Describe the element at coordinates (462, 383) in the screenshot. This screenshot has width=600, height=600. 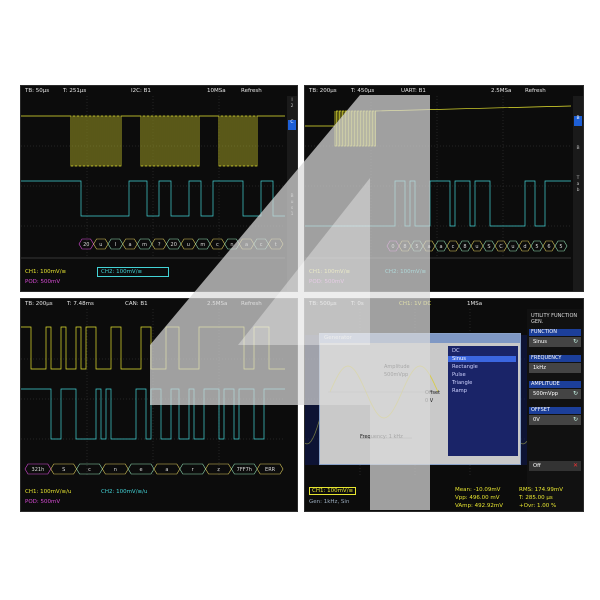
I see `waveform-option-triangle: Triangle` at that location.